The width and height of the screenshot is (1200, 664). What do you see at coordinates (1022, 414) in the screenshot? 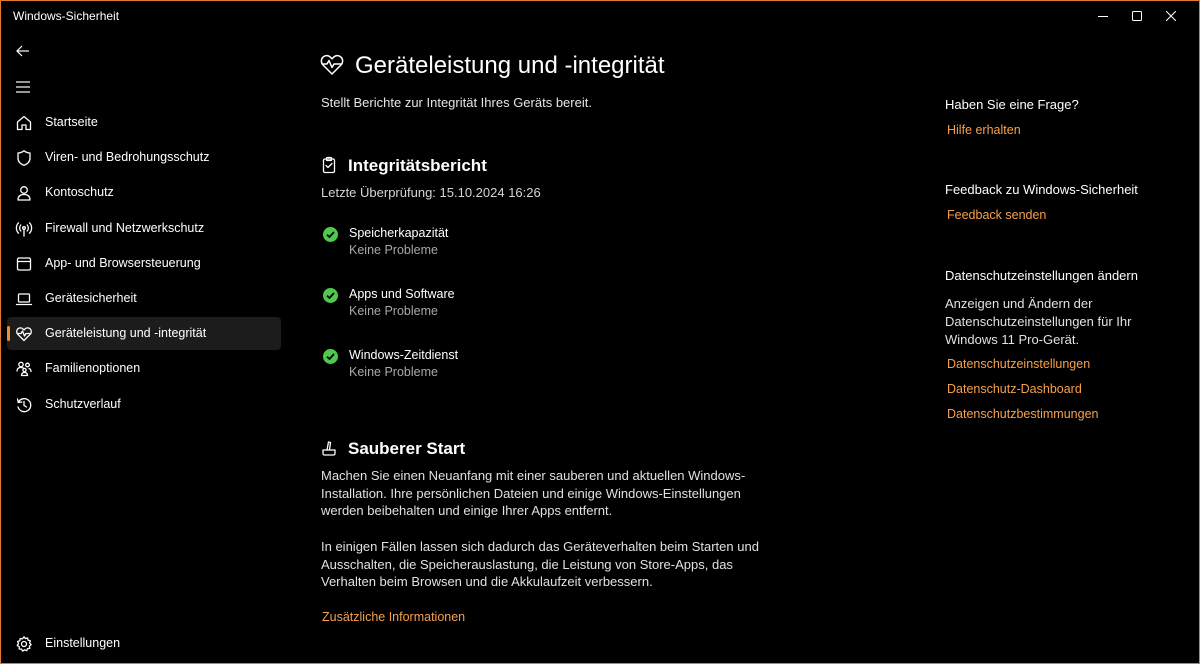
I see `privacy-statement-link: Datenschutzbestimmungen` at bounding box center [1022, 414].